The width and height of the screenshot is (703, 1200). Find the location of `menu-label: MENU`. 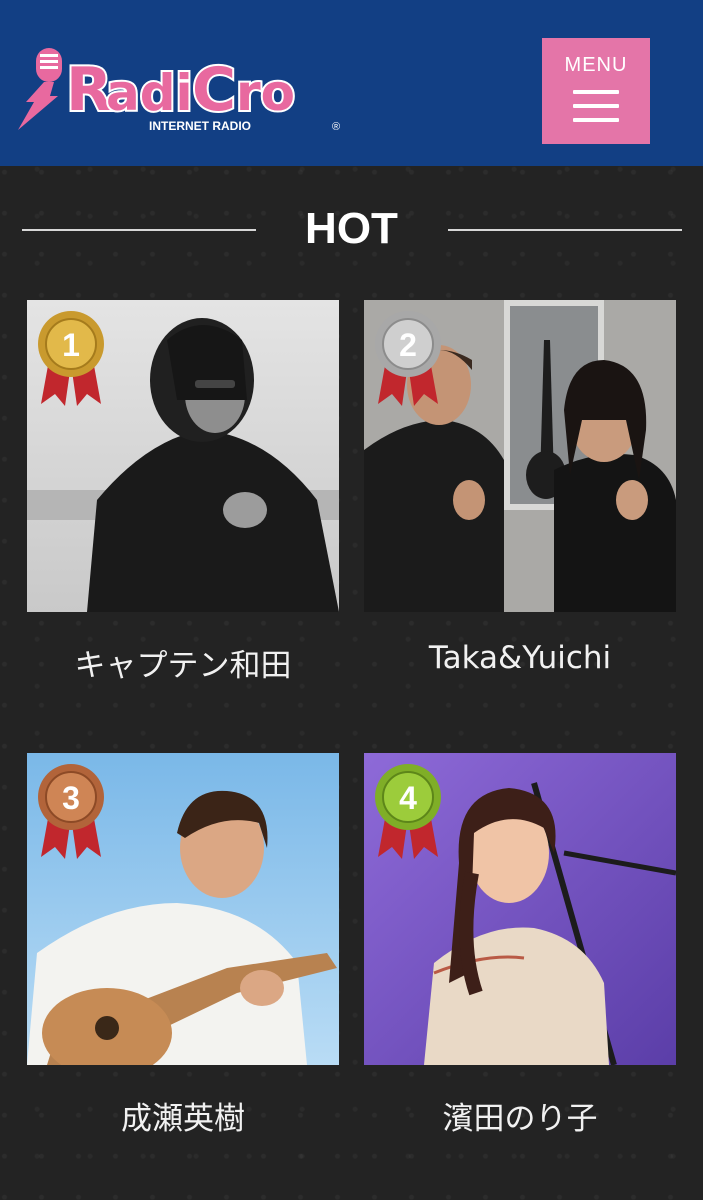

menu-label: MENU is located at coordinates (596, 65).